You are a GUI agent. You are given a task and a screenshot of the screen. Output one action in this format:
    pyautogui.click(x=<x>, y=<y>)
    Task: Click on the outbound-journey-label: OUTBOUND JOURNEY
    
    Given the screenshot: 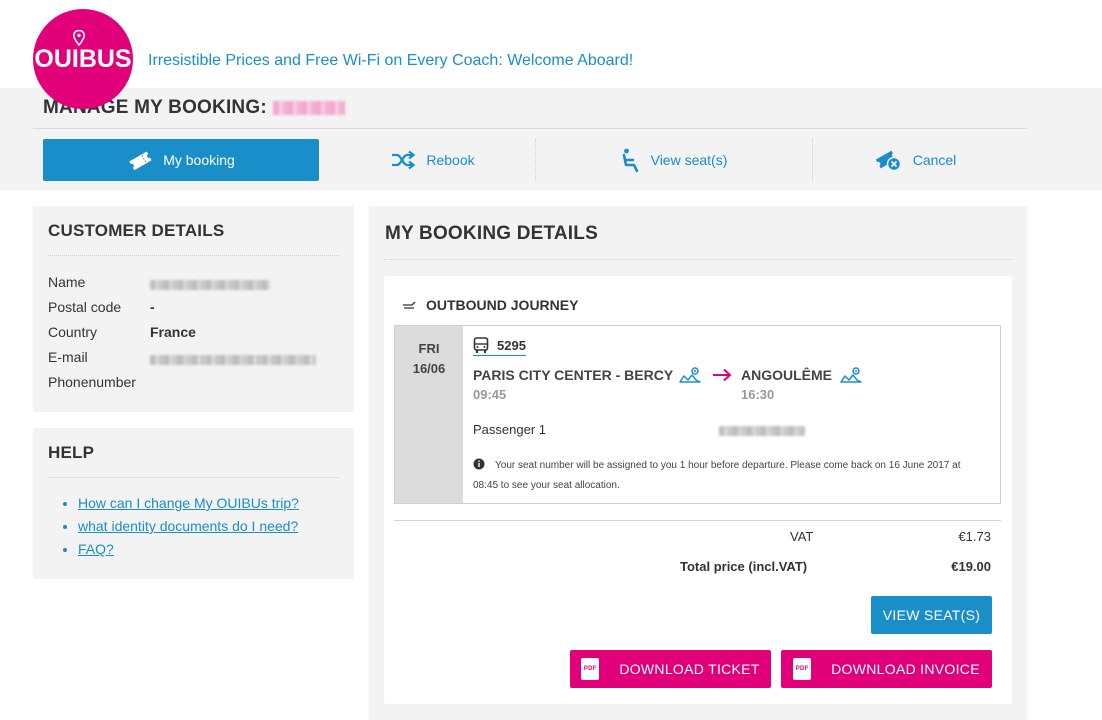 What is the action you would take?
    pyautogui.click(x=502, y=305)
    